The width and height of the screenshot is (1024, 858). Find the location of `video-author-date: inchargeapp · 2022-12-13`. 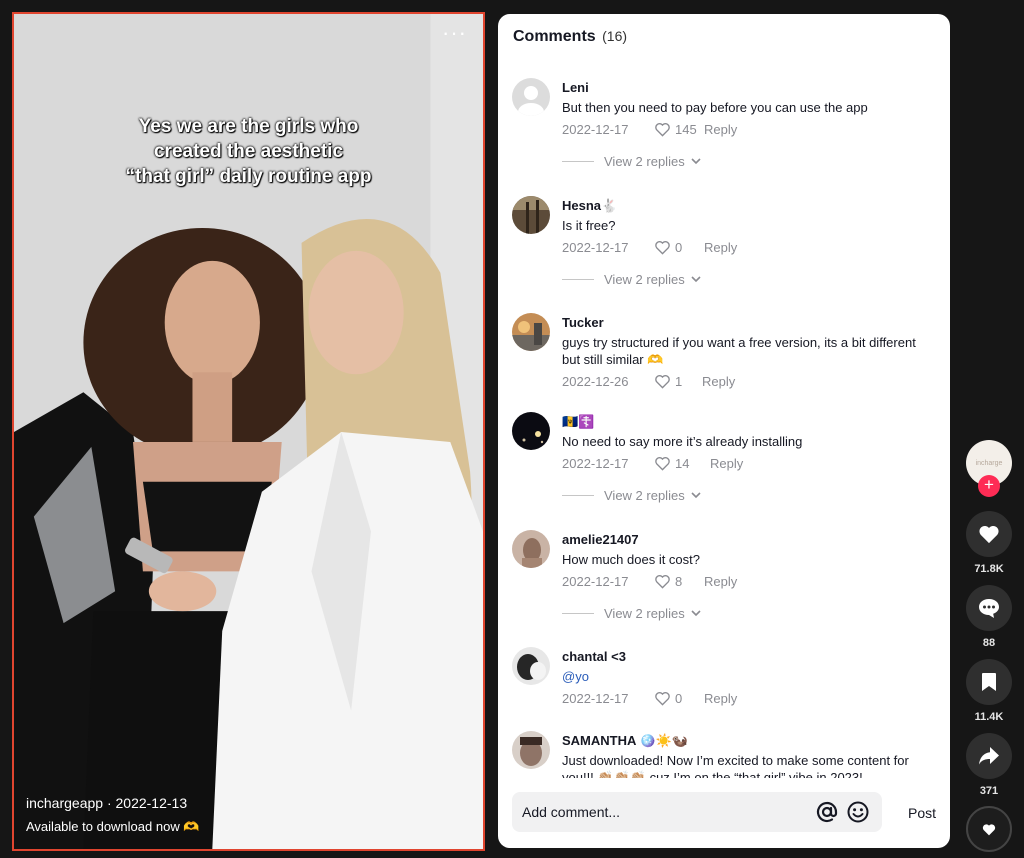

video-author-date: inchargeapp · 2022-12-13 is located at coordinates (106, 803).